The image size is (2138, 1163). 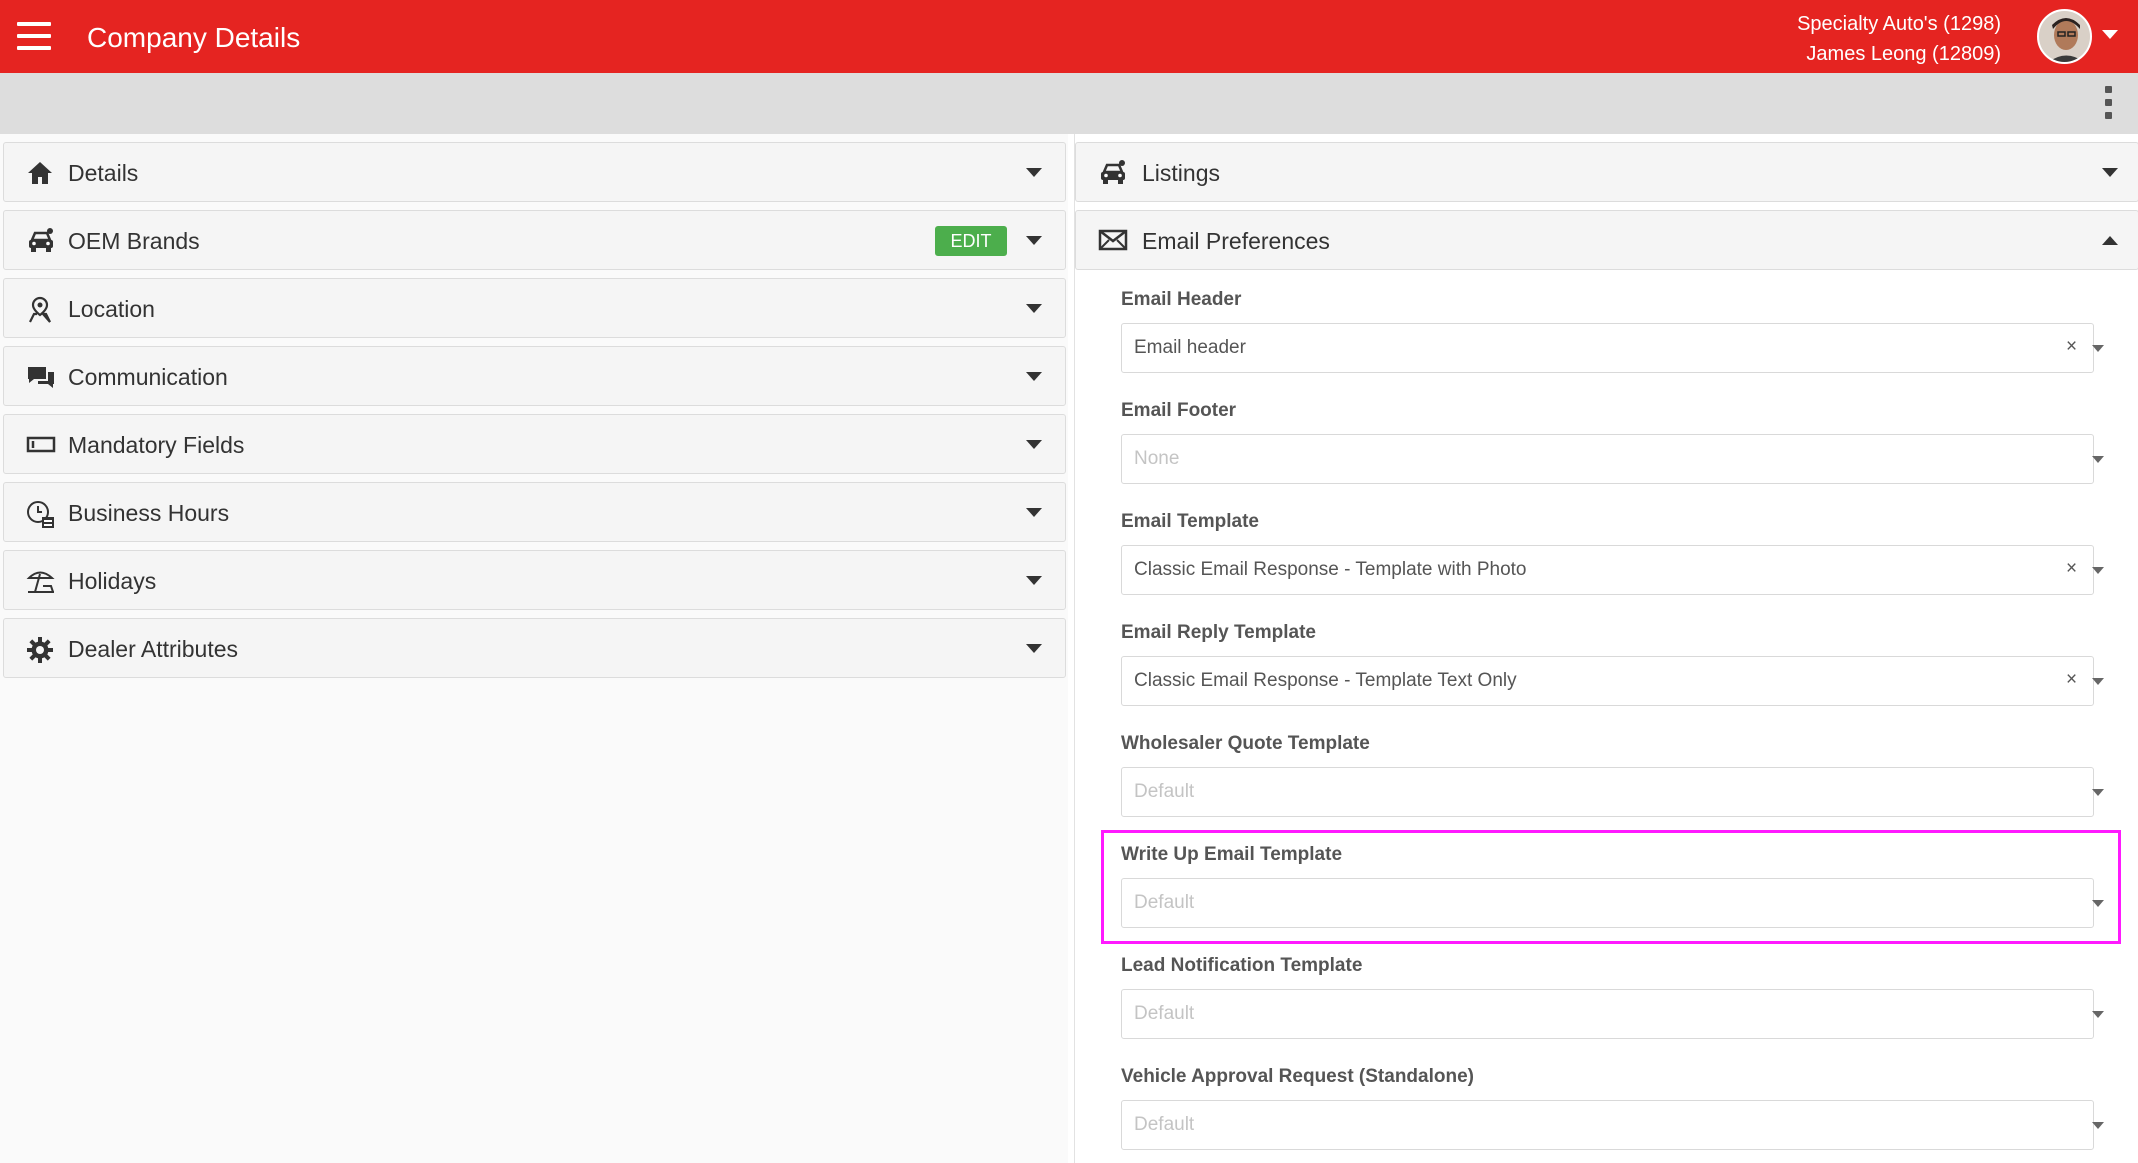 I want to click on input-field-icon, so click(x=41, y=446).